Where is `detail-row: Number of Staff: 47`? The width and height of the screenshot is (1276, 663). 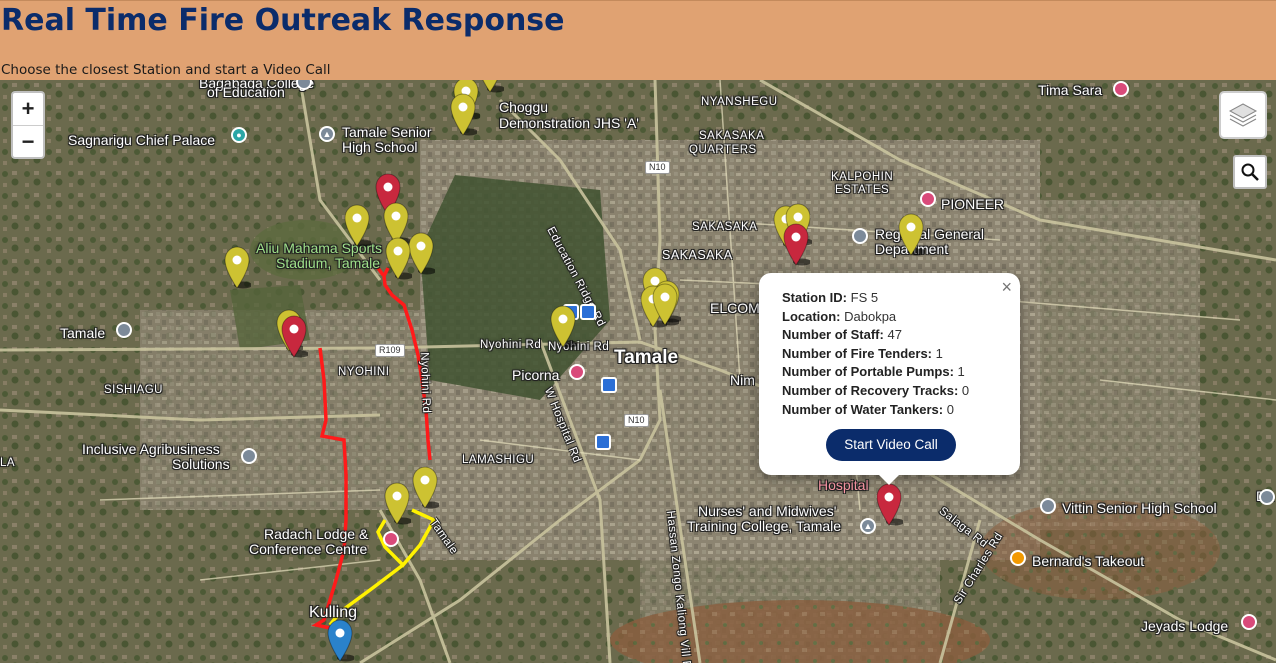 detail-row: Number of Staff: 47 is located at coordinates (875, 335).